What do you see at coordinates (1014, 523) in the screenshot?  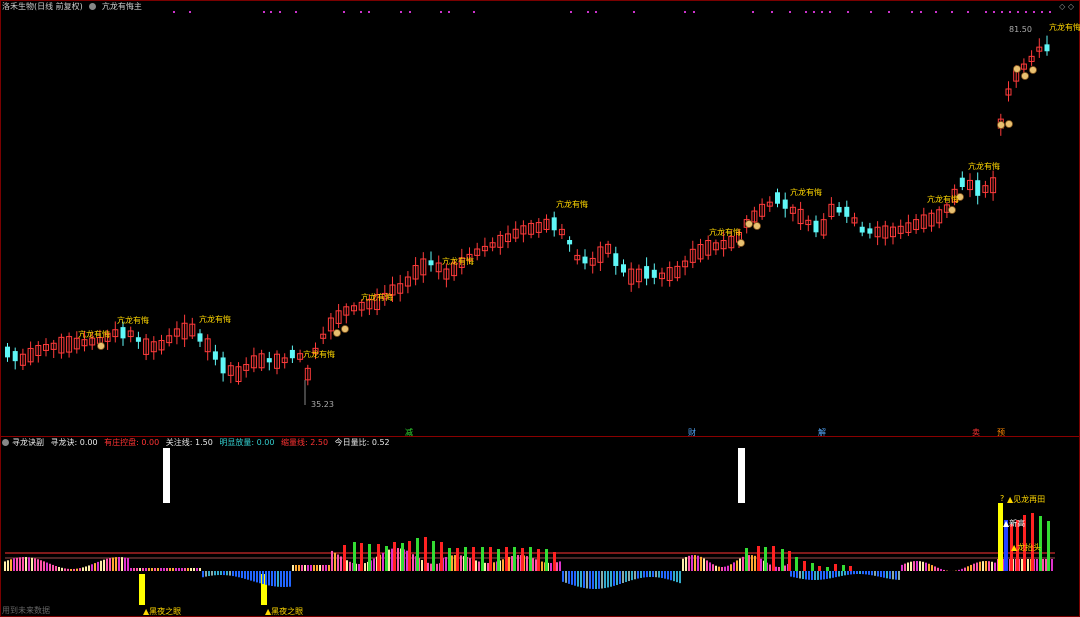 I see `new-high-label: ▲新高` at bounding box center [1014, 523].